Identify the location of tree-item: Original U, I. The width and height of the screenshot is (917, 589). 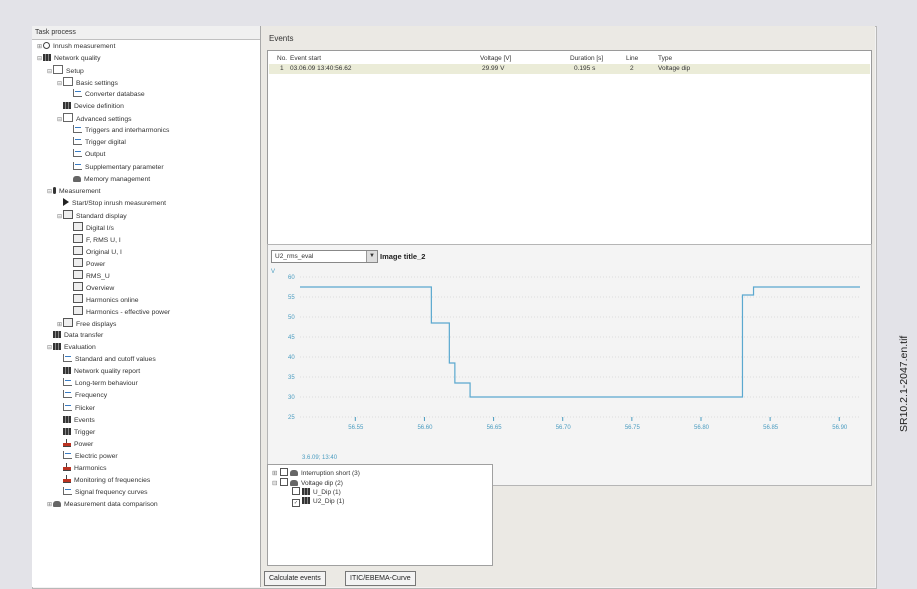
(94, 251).